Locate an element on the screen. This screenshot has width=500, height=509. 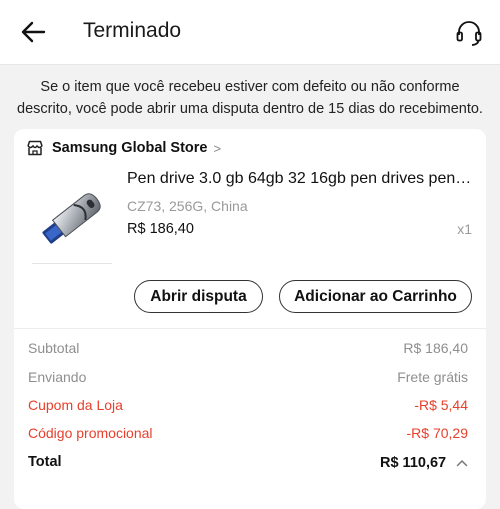
product-thumbnail is located at coordinates (72, 217).